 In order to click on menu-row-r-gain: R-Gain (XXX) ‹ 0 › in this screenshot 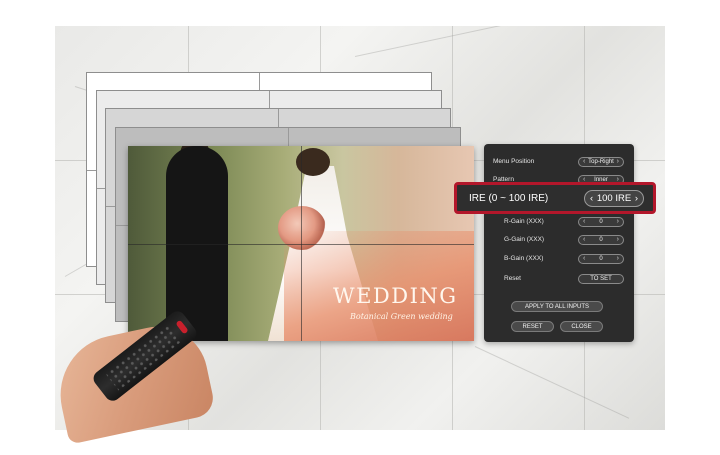, I will do `click(564, 221)`.